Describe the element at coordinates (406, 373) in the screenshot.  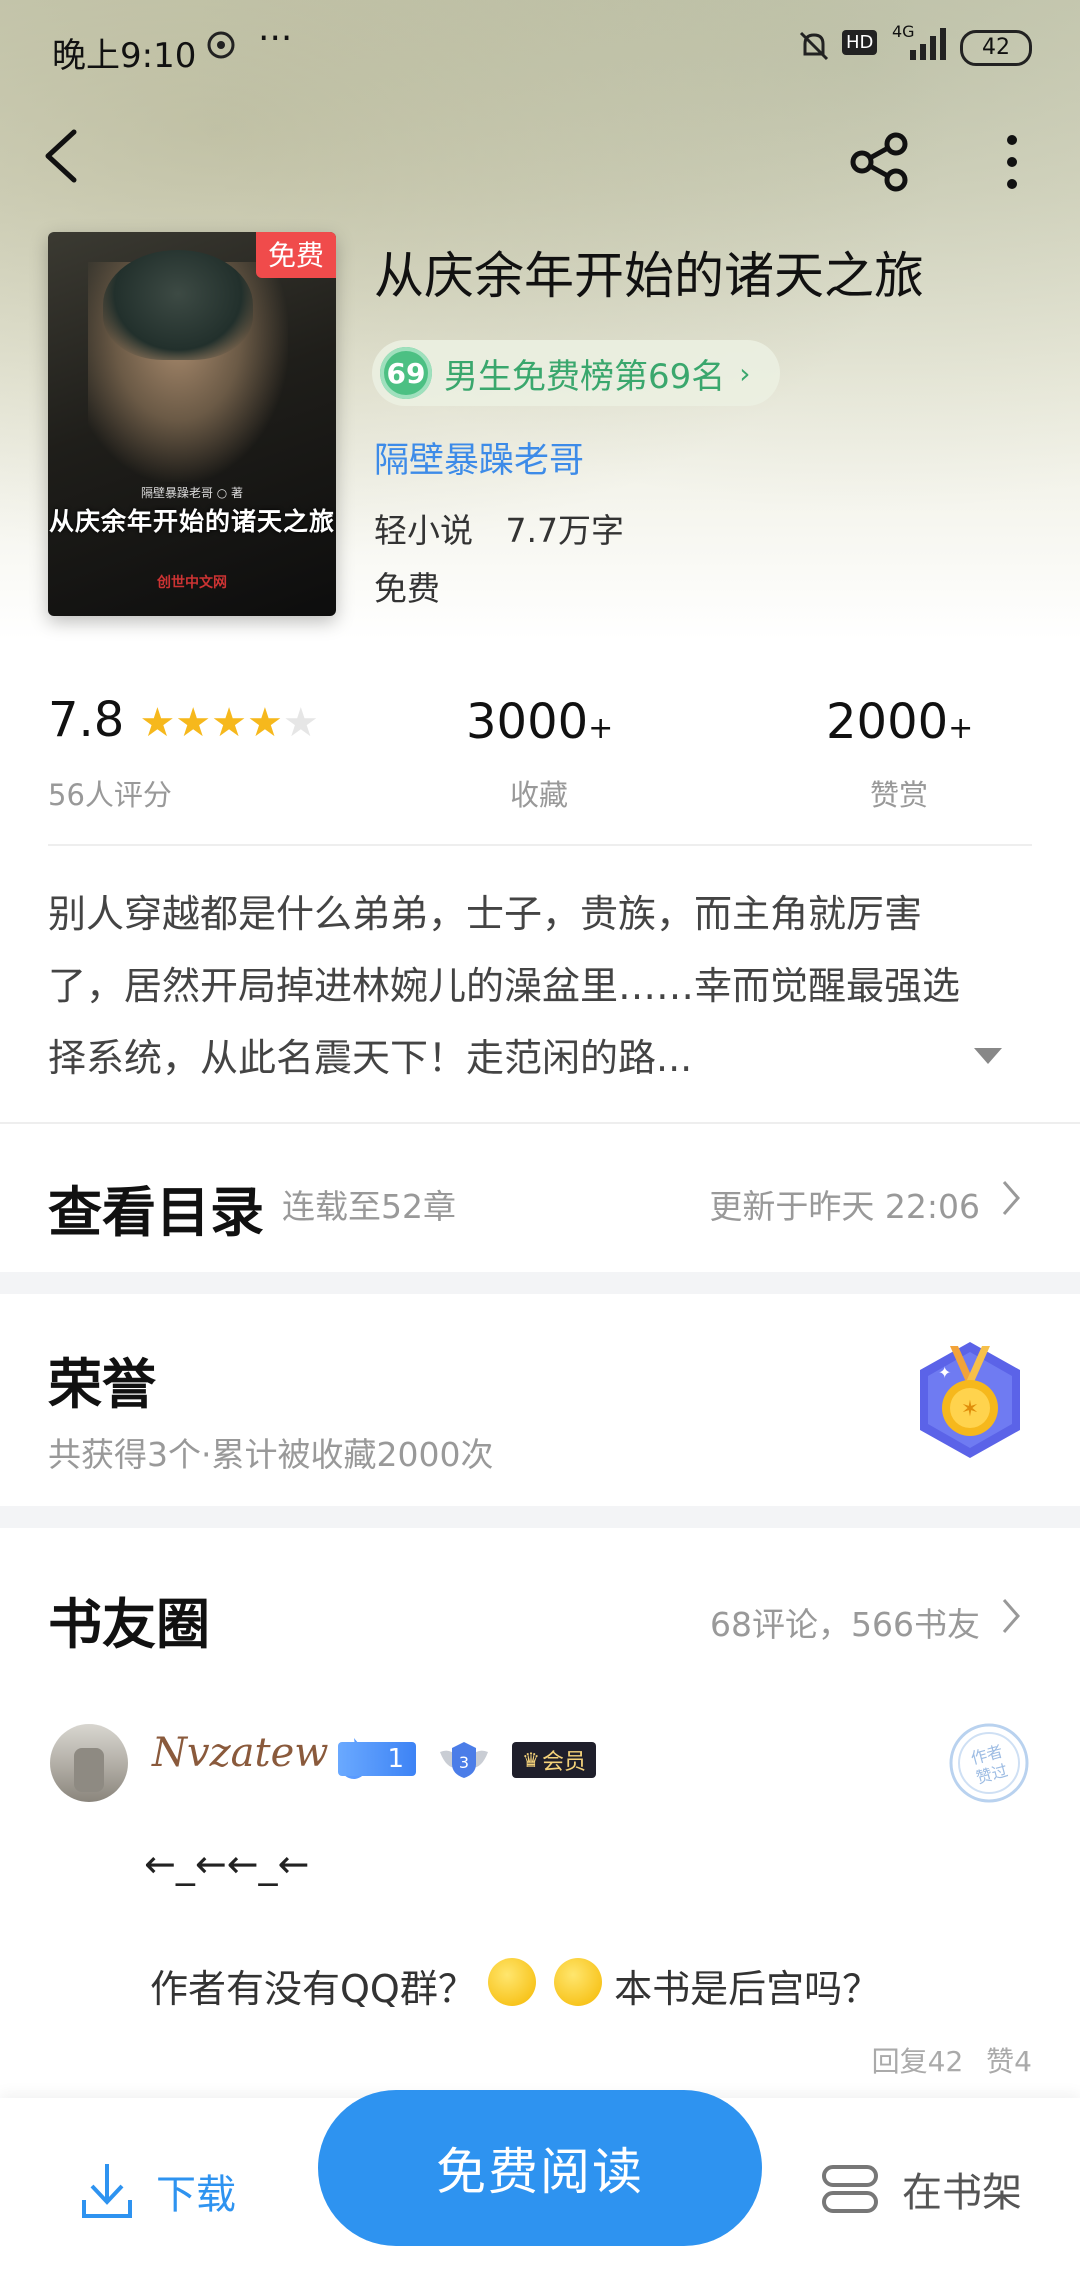
I see `rank-badge: 69` at that location.